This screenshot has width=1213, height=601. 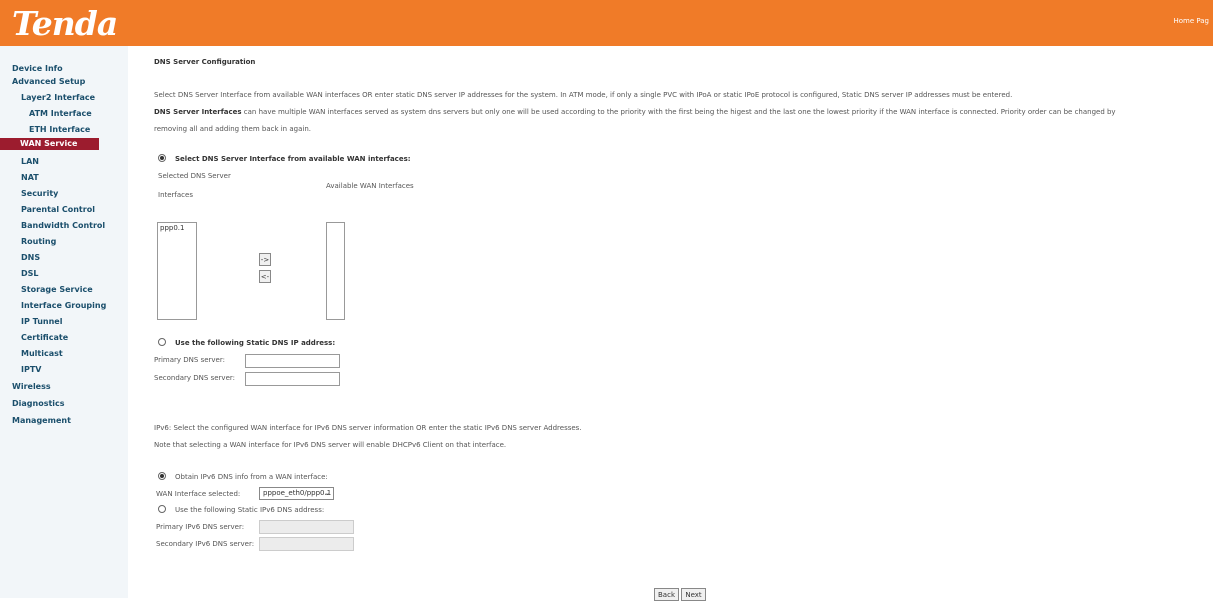 What do you see at coordinates (74, 274) in the screenshot?
I see `sidebar-item-dsl: DSL` at bounding box center [74, 274].